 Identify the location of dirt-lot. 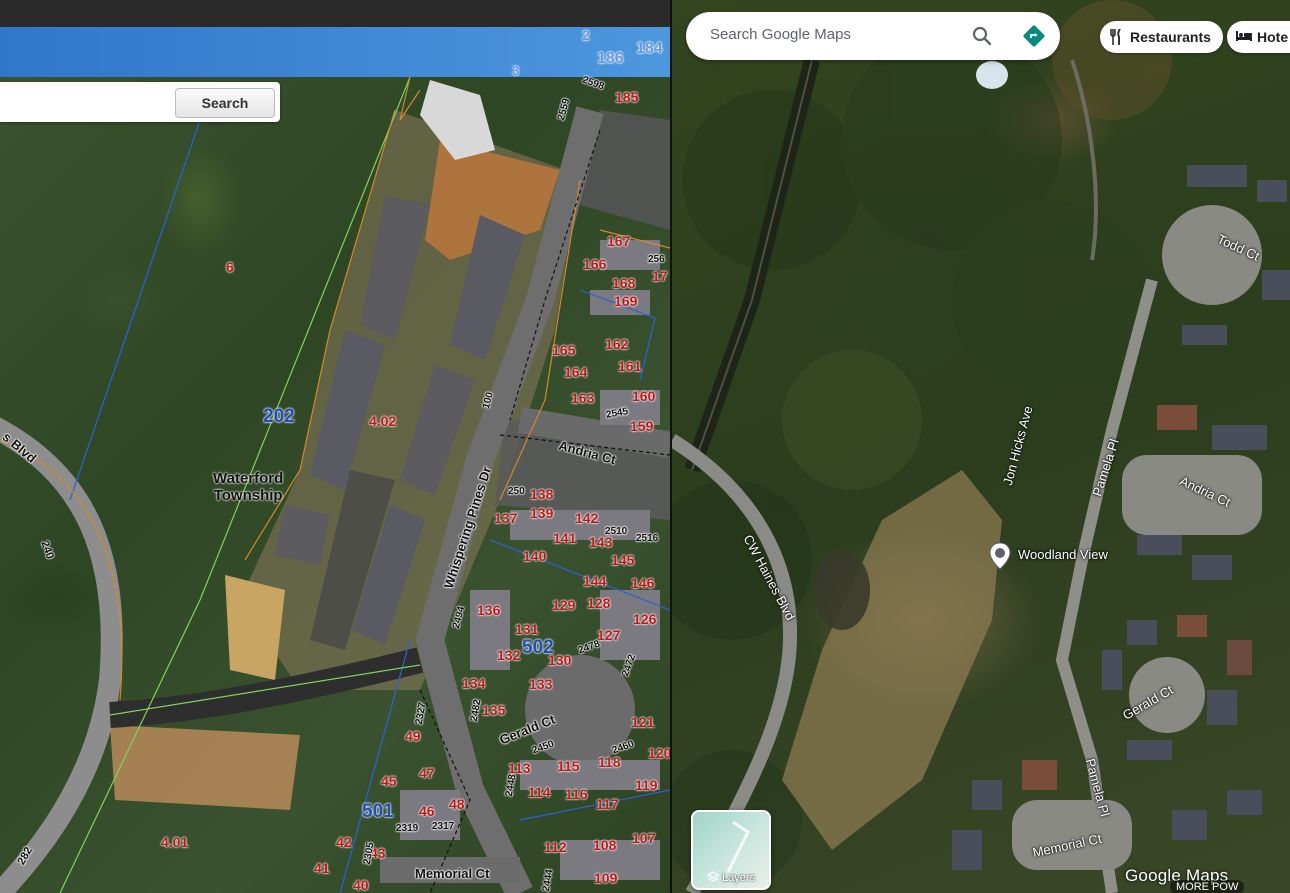
(255, 627).